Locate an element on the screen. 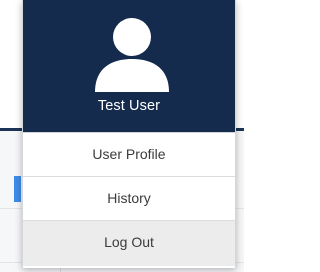  menu-item-label: History is located at coordinates (129, 198).